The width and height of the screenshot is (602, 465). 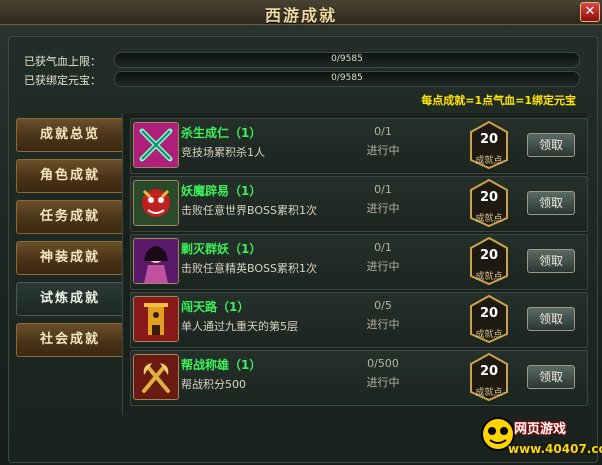 I want to click on achievement-progress: 0/500, so click(x=383, y=363).